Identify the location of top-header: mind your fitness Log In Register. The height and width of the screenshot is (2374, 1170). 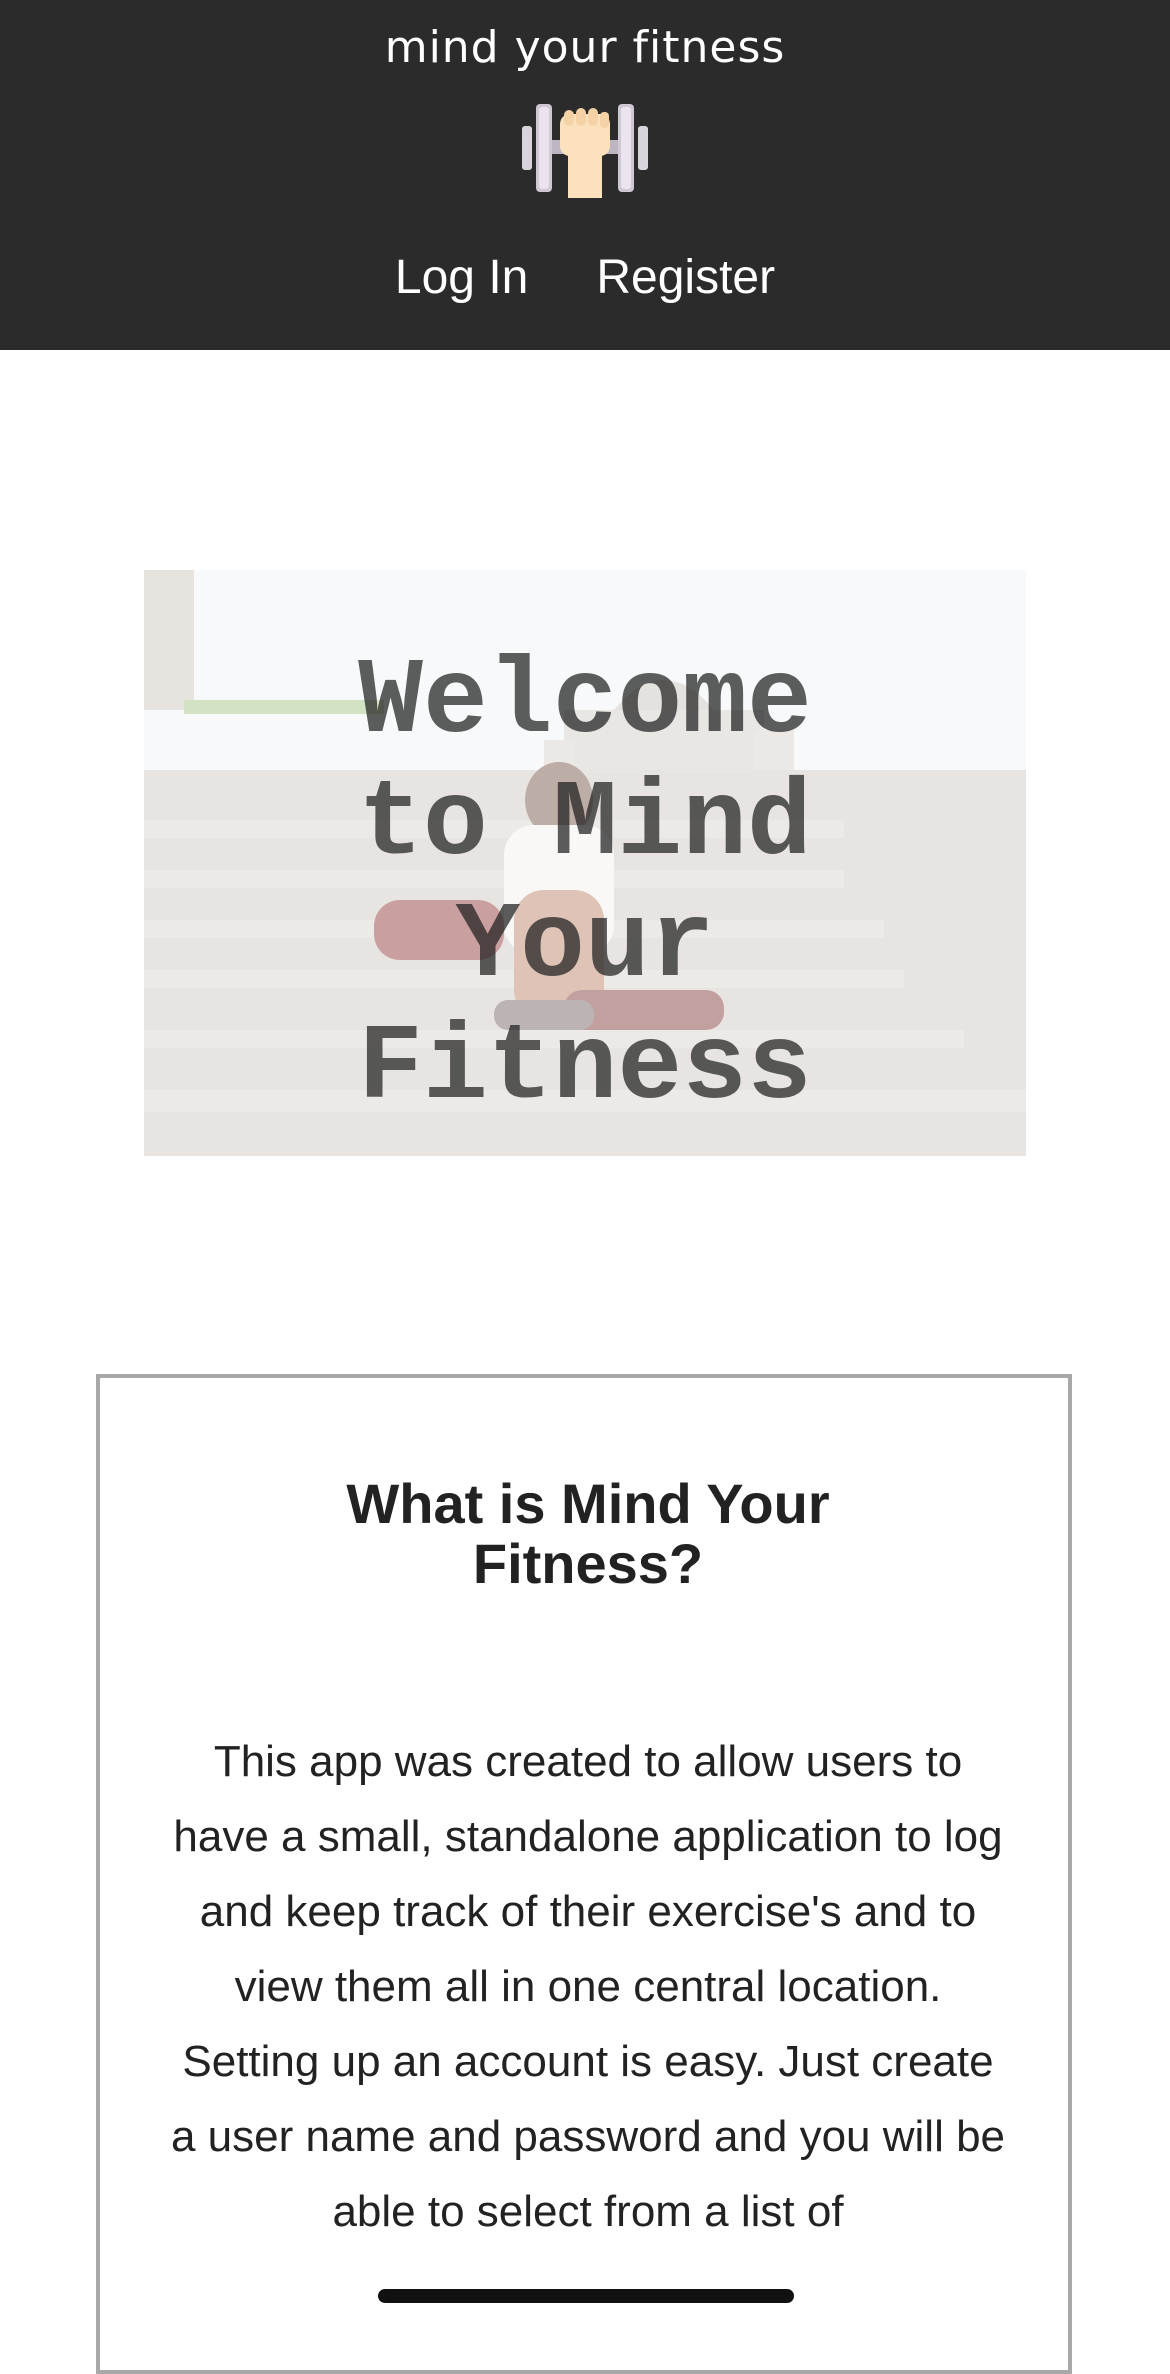
(585, 175).